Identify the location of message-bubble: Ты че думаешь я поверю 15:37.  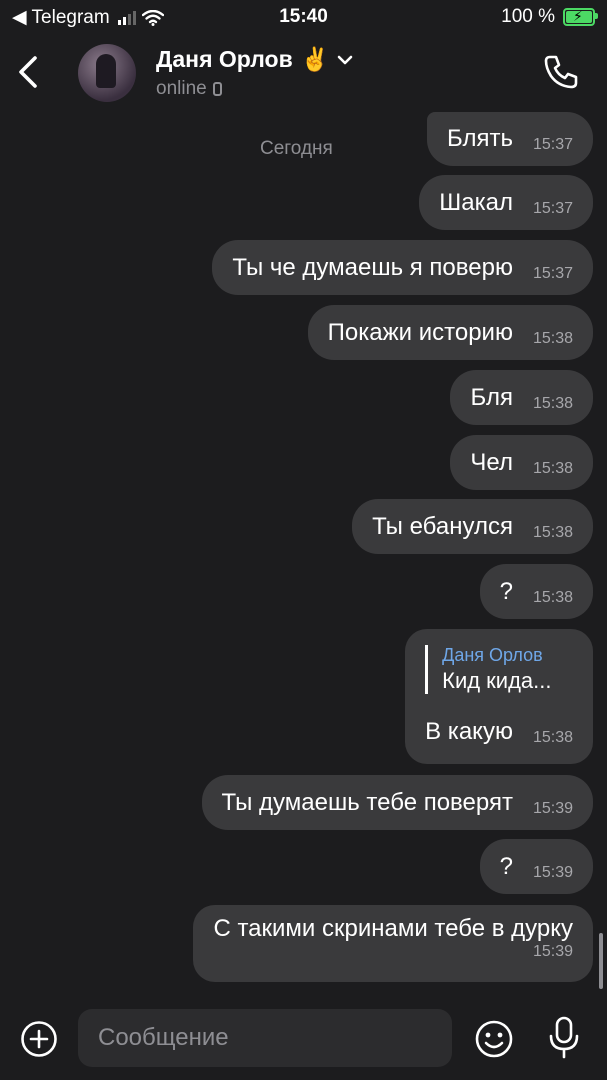
(402, 267).